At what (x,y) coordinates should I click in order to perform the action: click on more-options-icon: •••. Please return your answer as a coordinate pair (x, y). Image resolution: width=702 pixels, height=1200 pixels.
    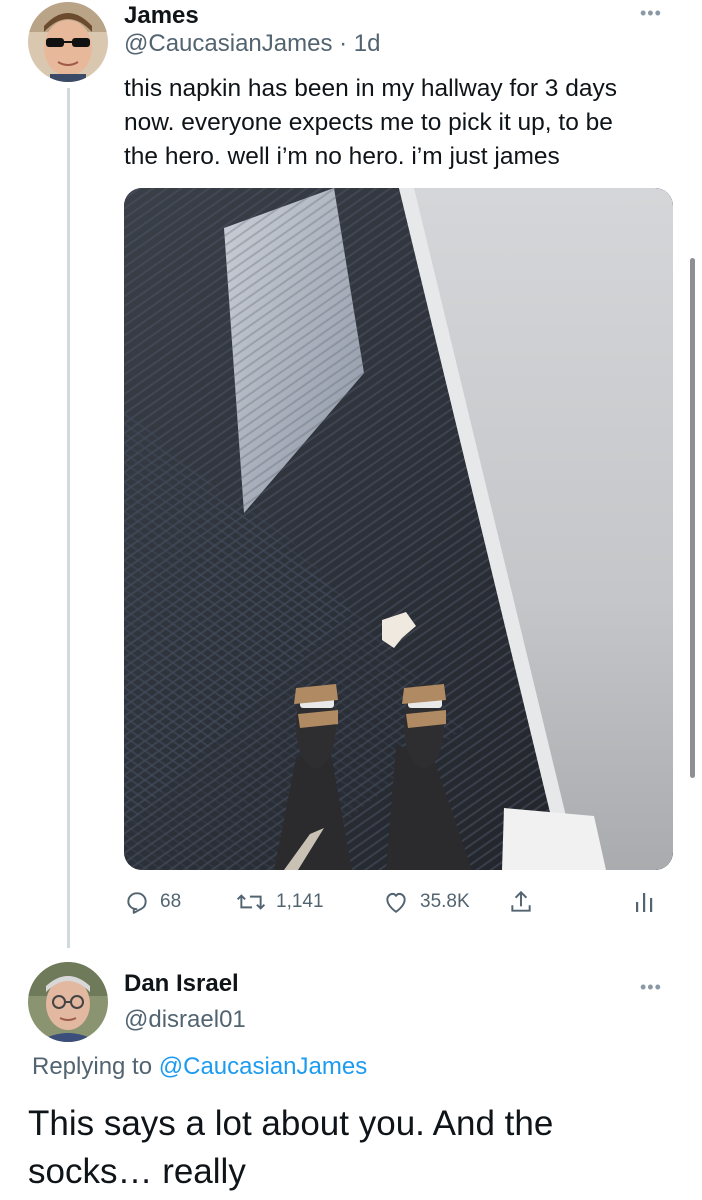
    Looking at the image, I should click on (651, 13).